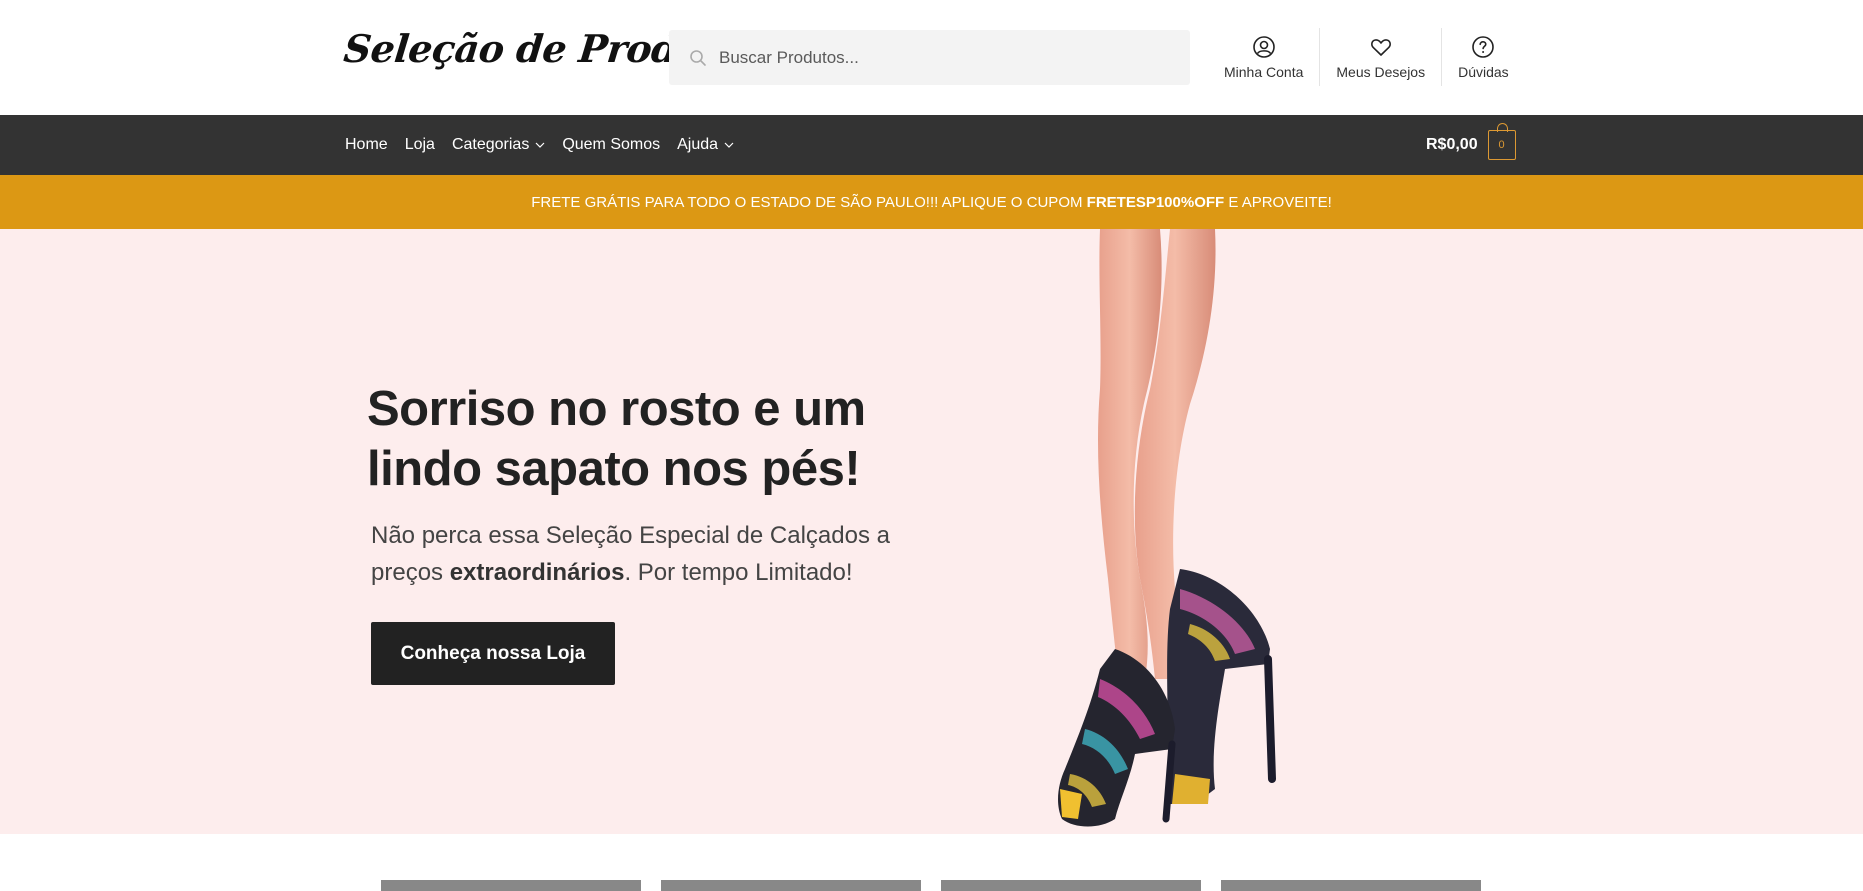  Describe the element at coordinates (1155, 202) in the screenshot. I see `promo-coupon-code: FRETESP100%OFF` at that location.